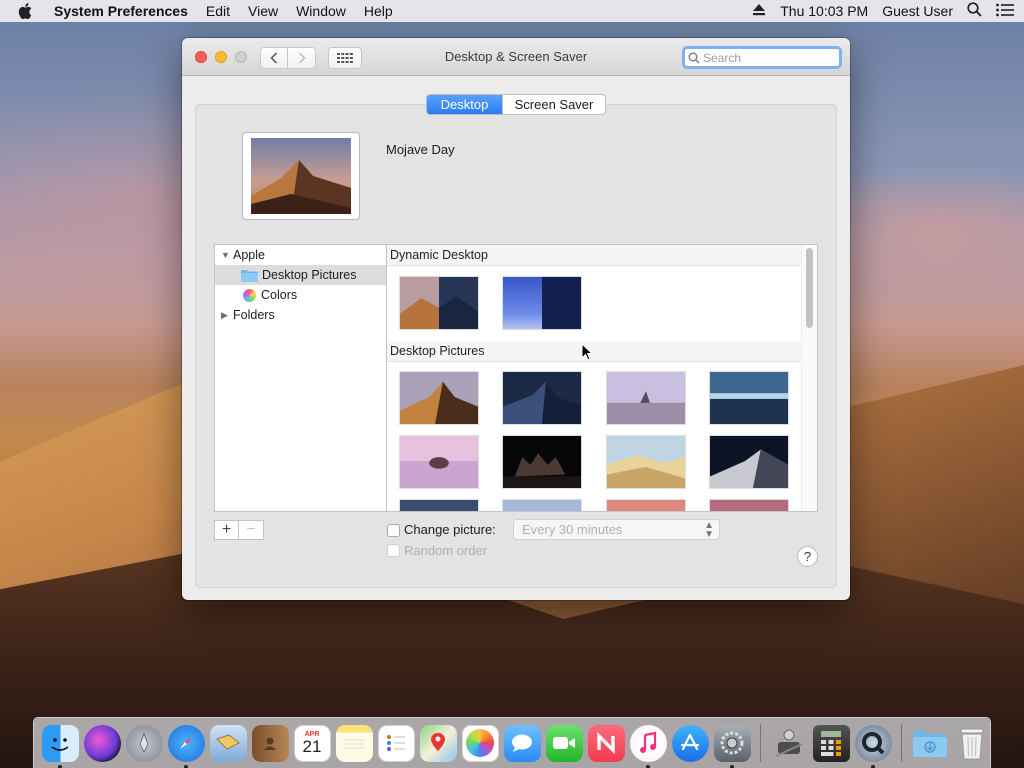  I want to click on mouse-cursor-icon, so click(587, 352).